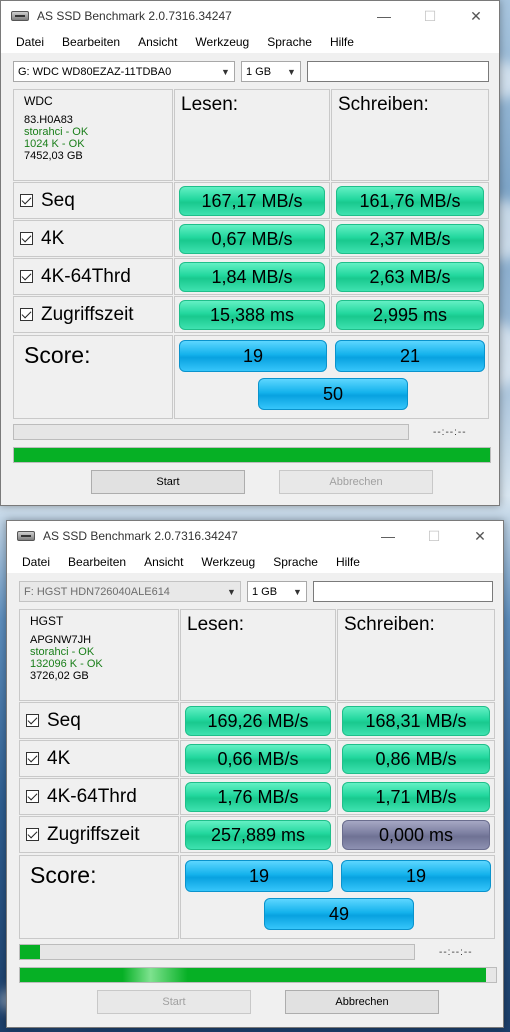 This screenshot has width=510, height=1032. What do you see at coordinates (61, 640) in the screenshot?
I see `drive-firmware: APGNW7JH` at bounding box center [61, 640].